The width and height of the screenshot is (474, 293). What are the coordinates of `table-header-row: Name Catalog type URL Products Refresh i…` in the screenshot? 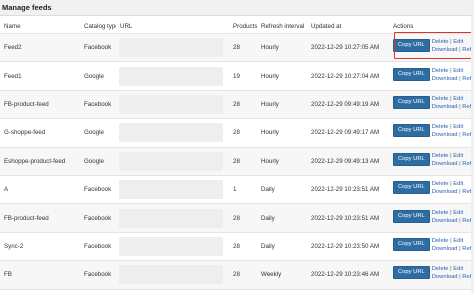 It's located at (237, 27).